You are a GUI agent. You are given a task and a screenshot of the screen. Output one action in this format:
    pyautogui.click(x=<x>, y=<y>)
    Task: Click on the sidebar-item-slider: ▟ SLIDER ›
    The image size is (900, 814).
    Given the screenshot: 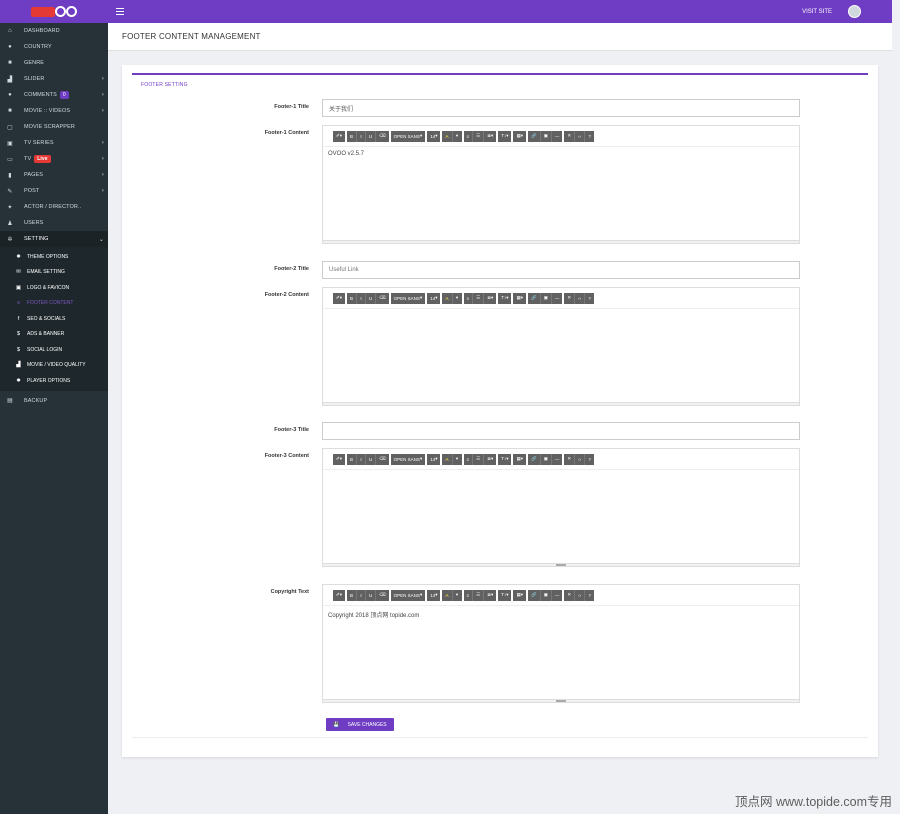 What is the action you would take?
    pyautogui.click(x=54, y=79)
    